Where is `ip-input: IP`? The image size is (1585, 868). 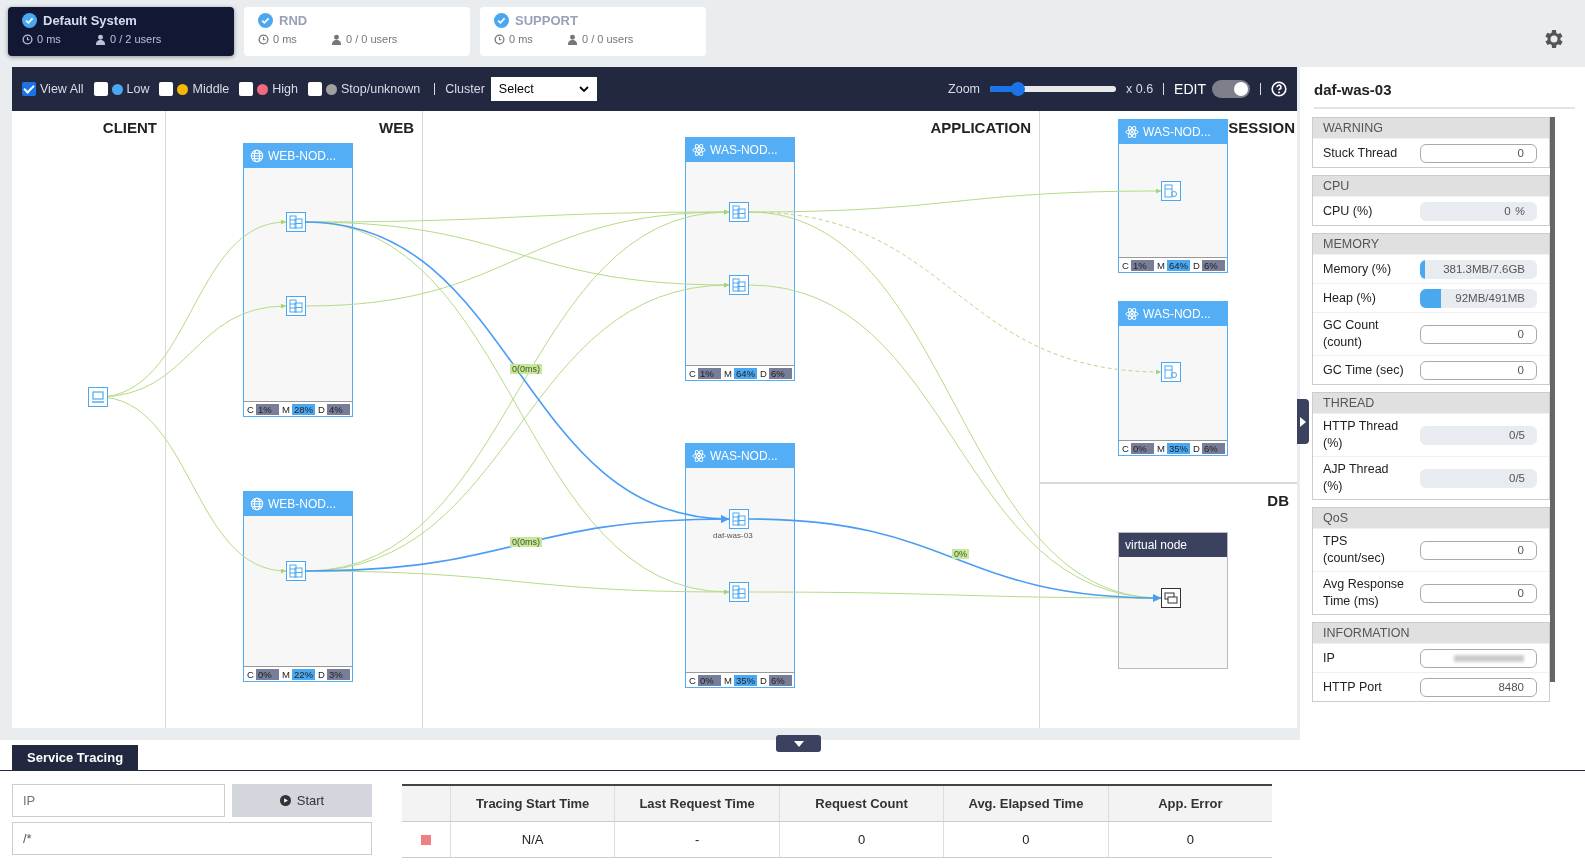
ip-input: IP is located at coordinates (118, 800).